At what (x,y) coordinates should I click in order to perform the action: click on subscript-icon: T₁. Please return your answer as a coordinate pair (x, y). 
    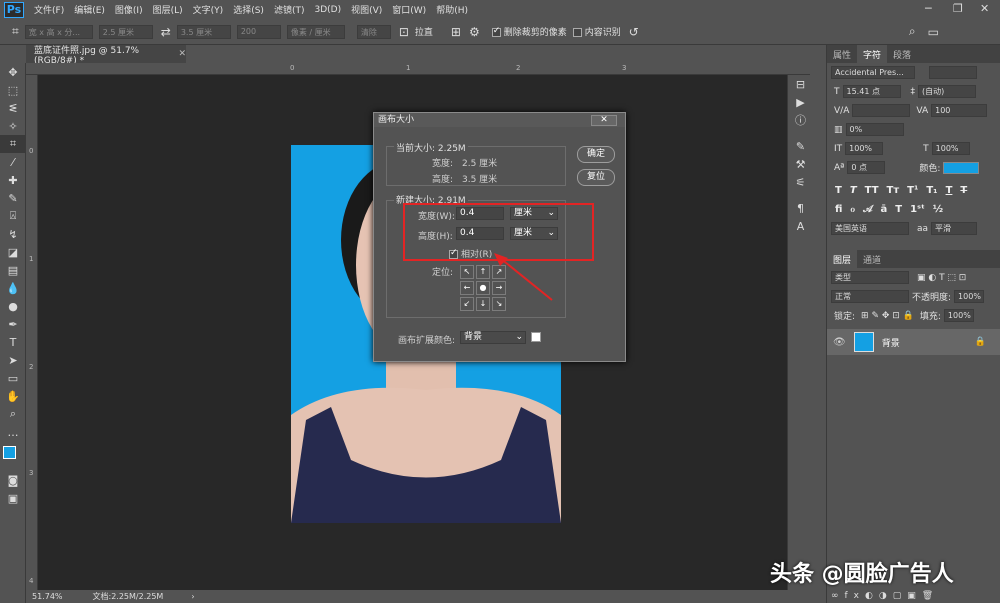
    Looking at the image, I should click on (931, 190).